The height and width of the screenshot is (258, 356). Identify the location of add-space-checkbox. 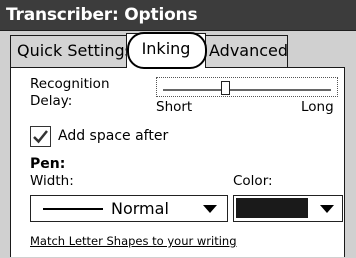
(40, 136).